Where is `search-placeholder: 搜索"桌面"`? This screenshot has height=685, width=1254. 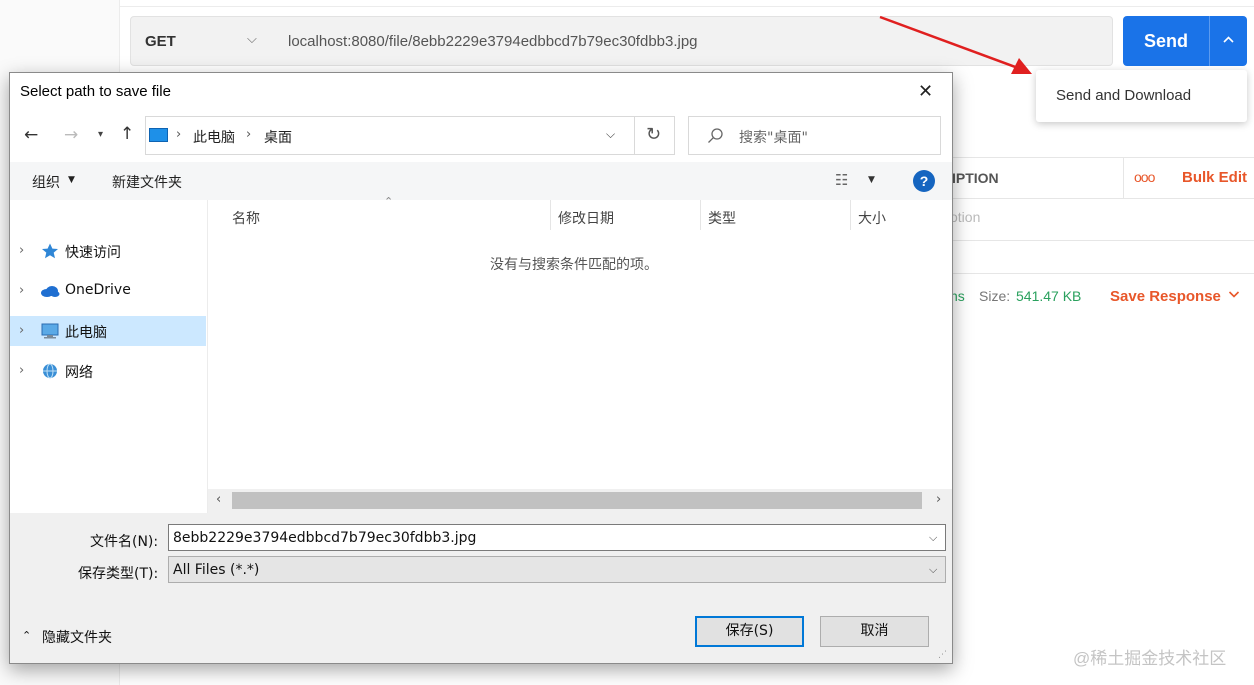 search-placeholder: 搜索"桌面" is located at coordinates (773, 138).